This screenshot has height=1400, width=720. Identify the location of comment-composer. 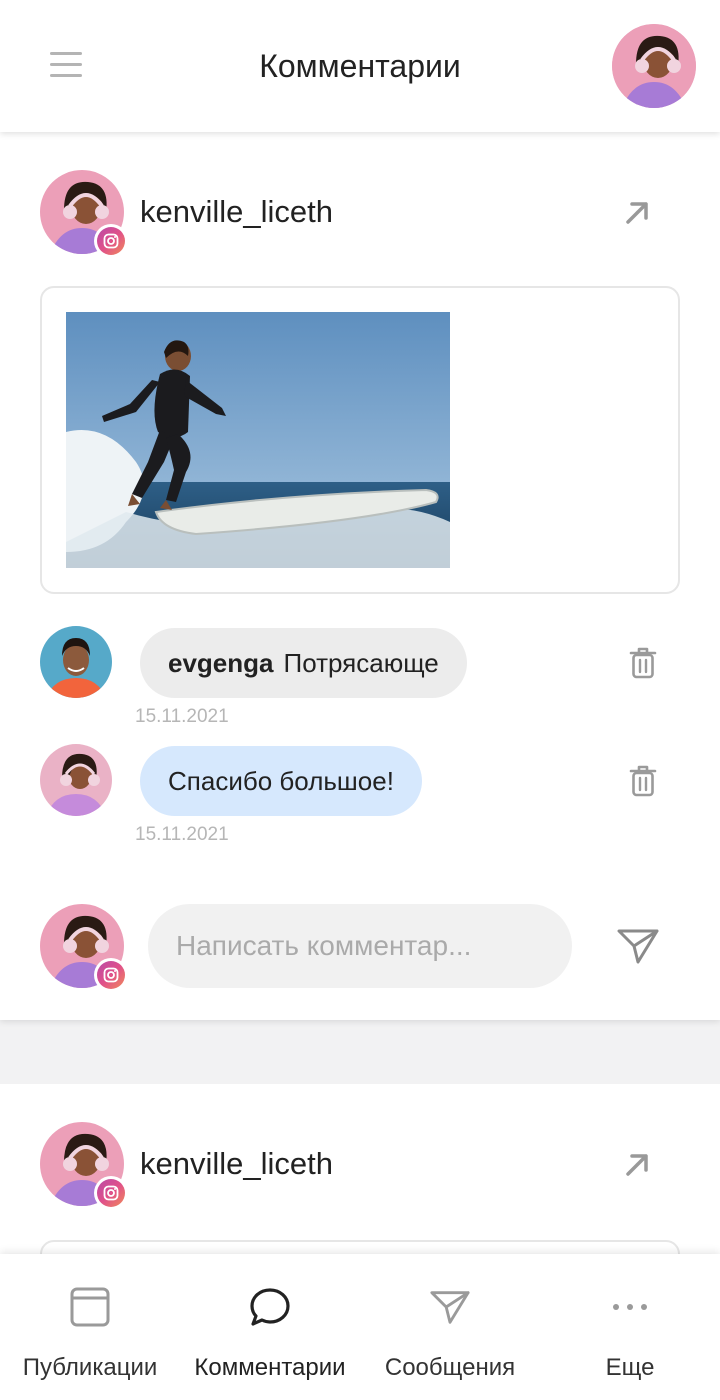
(360, 948).